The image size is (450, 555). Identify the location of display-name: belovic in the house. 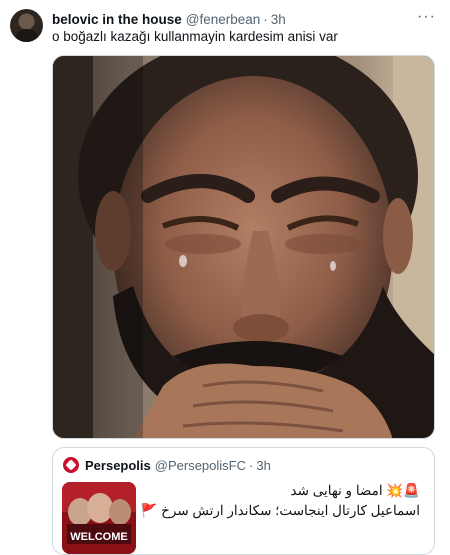
(117, 19).